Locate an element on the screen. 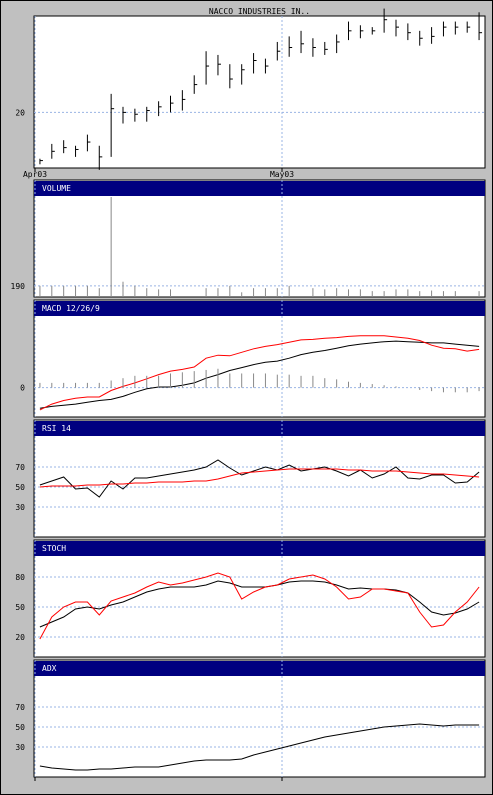  ytick-label-5-2: 70 is located at coordinates (20, 707).